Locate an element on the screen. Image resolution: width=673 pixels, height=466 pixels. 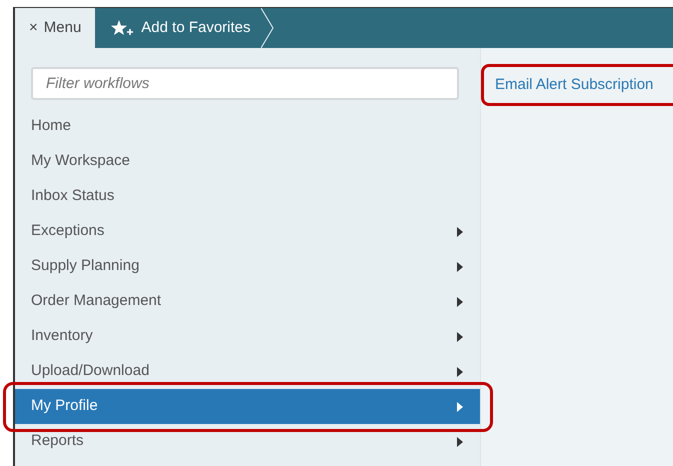
menu-tab: × Menu is located at coordinates (55, 28).